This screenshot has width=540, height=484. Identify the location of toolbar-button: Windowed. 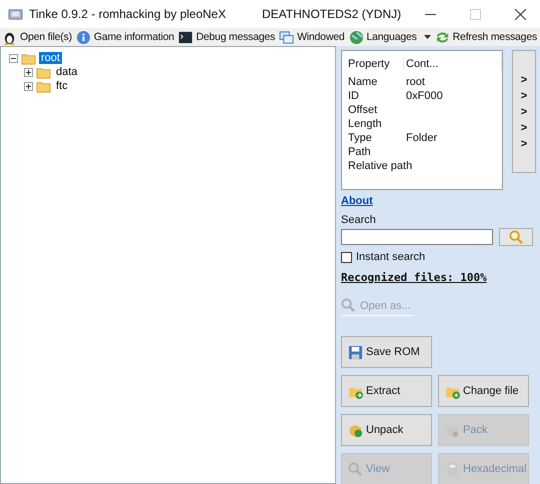
(311, 37).